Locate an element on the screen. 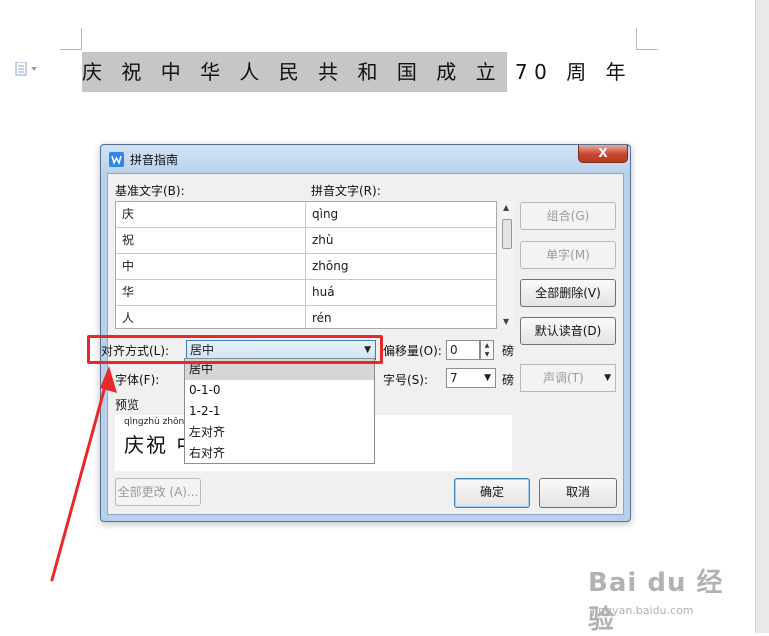 The image size is (769, 636). pinyin-text-label: 拼音文字(R): is located at coordinates (346, 191).